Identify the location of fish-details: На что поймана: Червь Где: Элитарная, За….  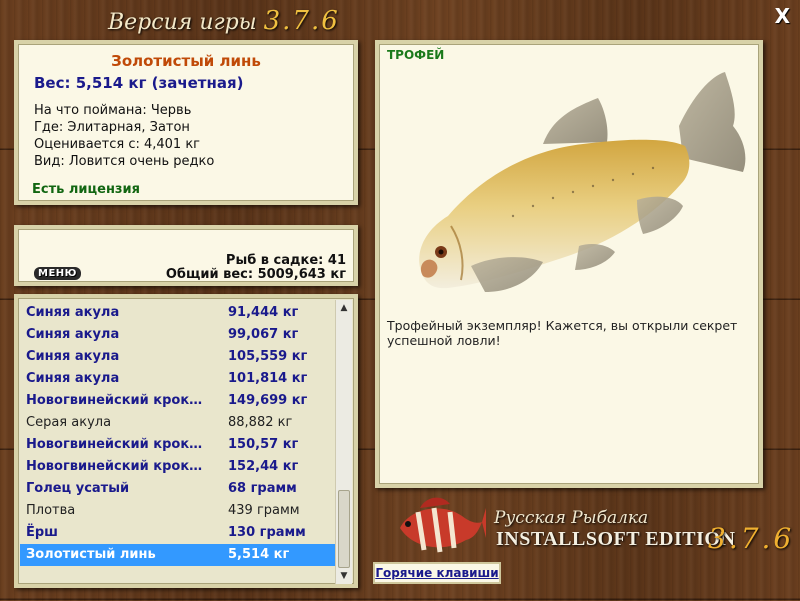
(194, 136).